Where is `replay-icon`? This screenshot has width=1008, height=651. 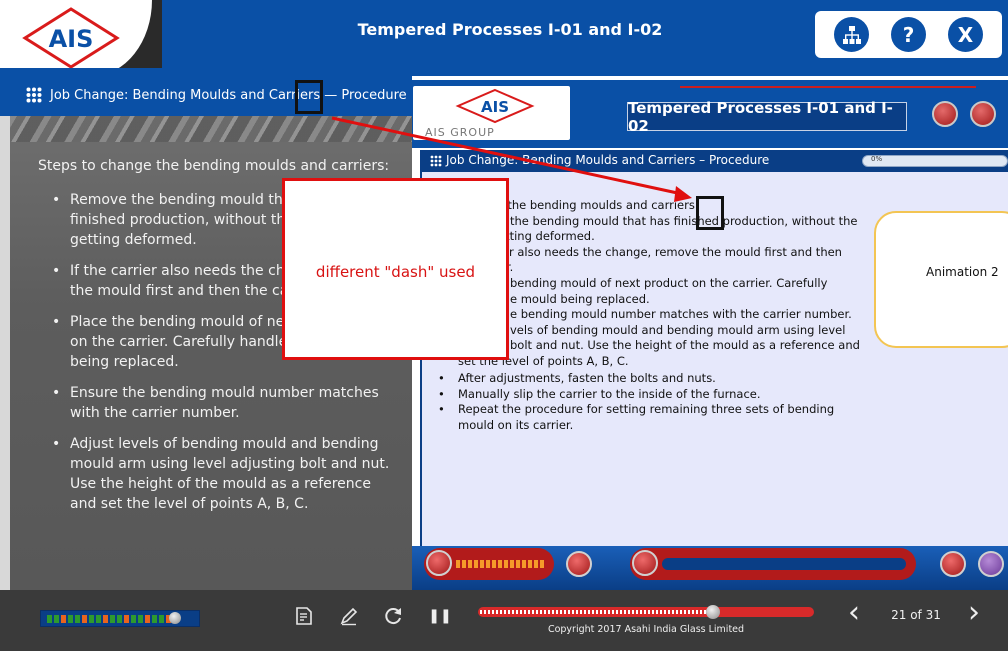
replay-icon is located at coordinates (393, 616).